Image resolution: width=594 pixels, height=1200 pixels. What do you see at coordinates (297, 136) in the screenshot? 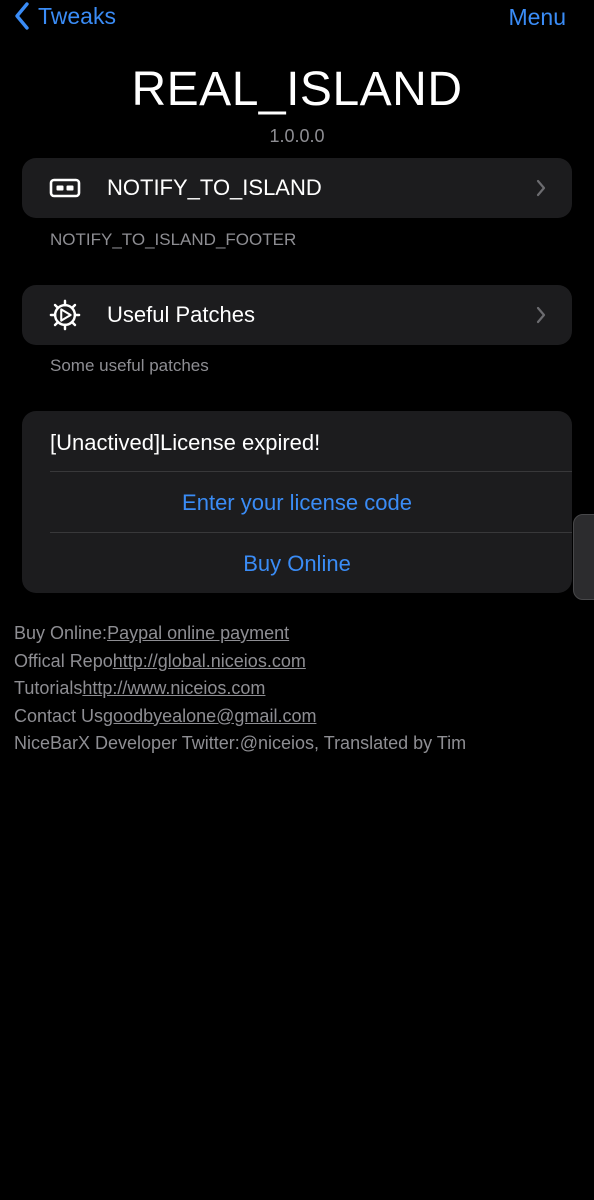
I see `version-label: 1.0.0.0` at bounding box center [297, 136].